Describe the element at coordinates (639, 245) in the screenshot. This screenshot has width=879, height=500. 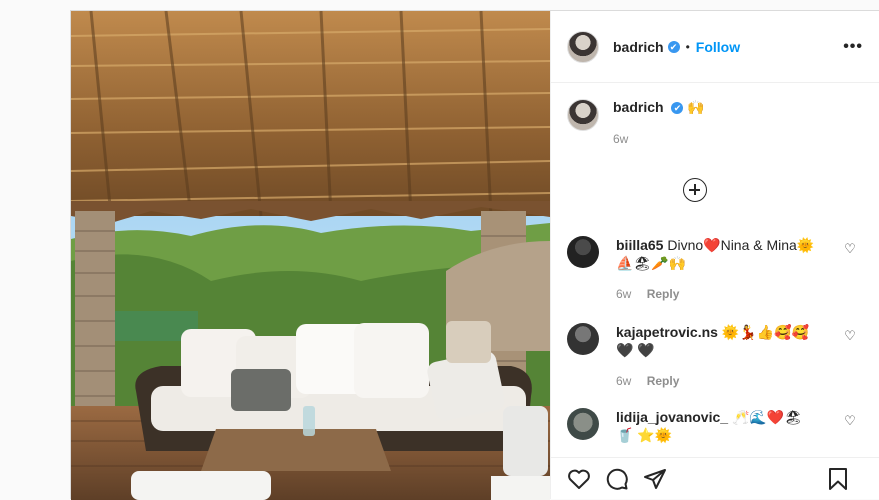
I see `comment-username: biilla65` at that location.